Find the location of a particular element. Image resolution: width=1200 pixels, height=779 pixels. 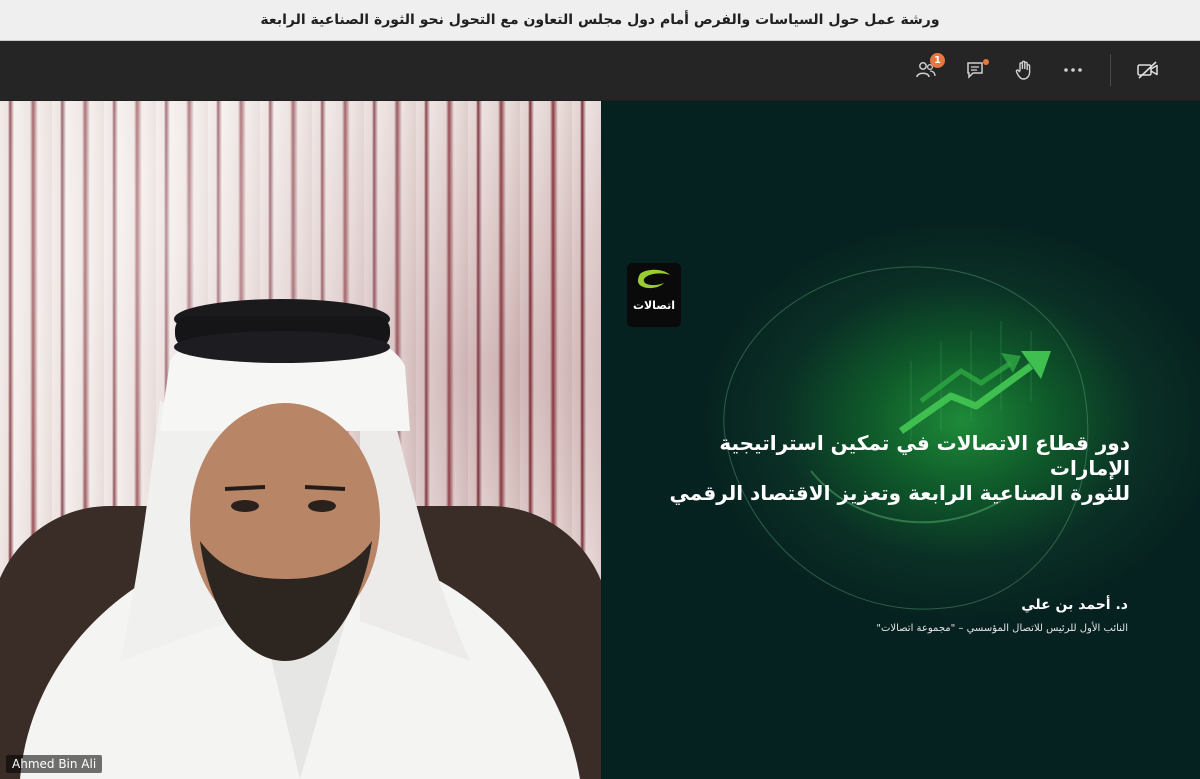

etisalat-logo: اتصالات is located at coordinates (654, 295).